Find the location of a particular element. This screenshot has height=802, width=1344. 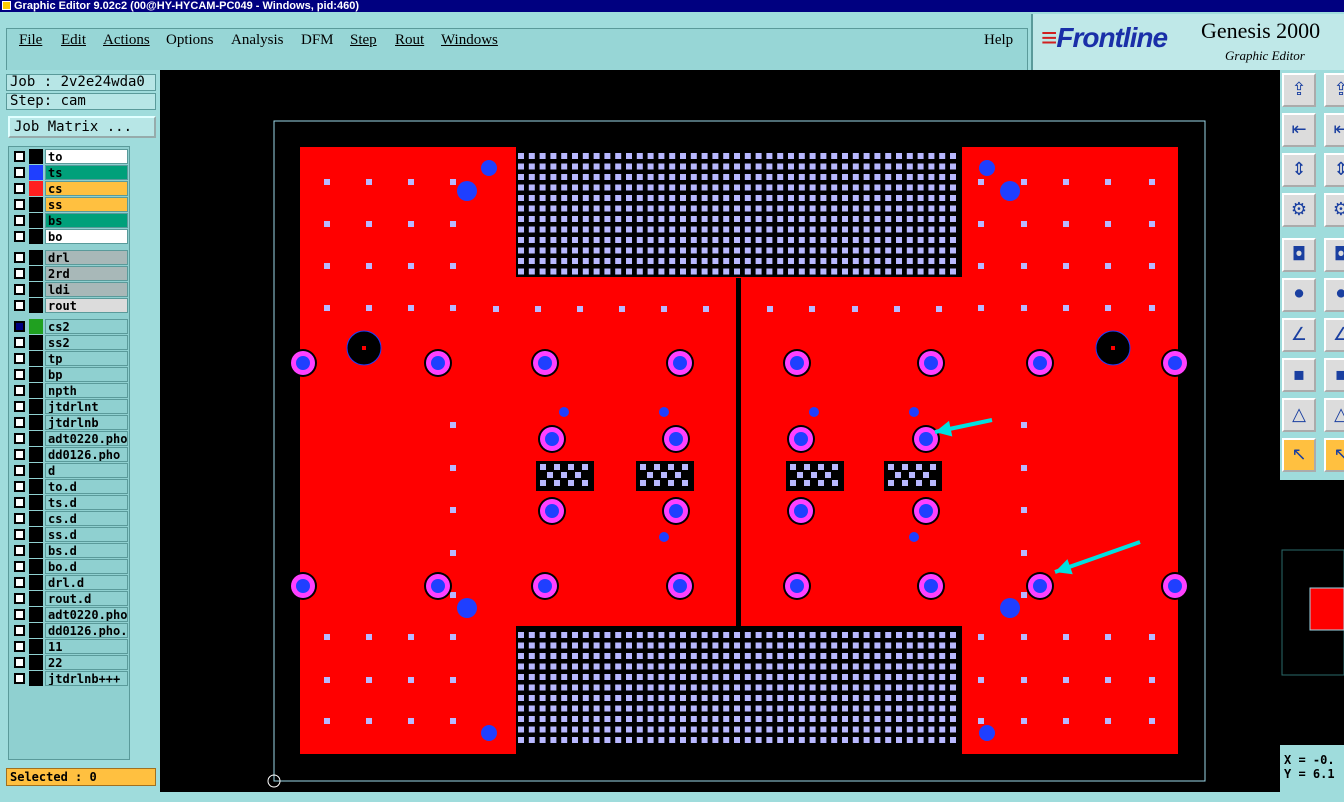

tool-button-1-0: ⇤ is located at coordinates (1299, 130).